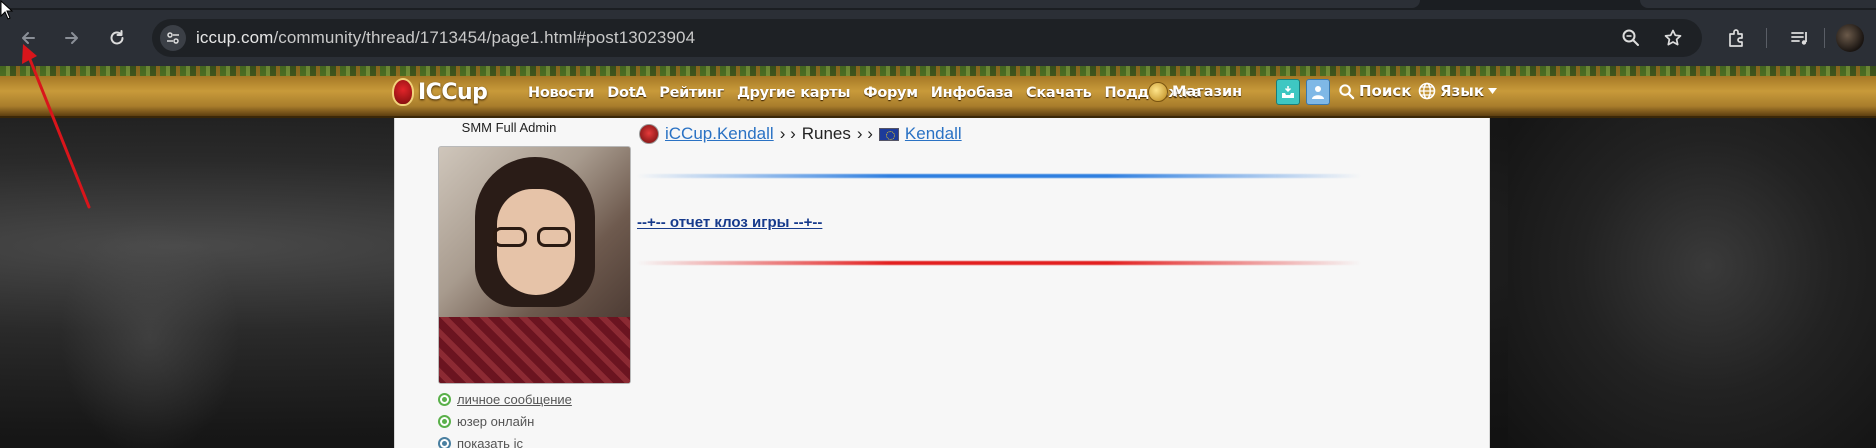  I want to click on logo-text: ICCup, so click(453, 92).